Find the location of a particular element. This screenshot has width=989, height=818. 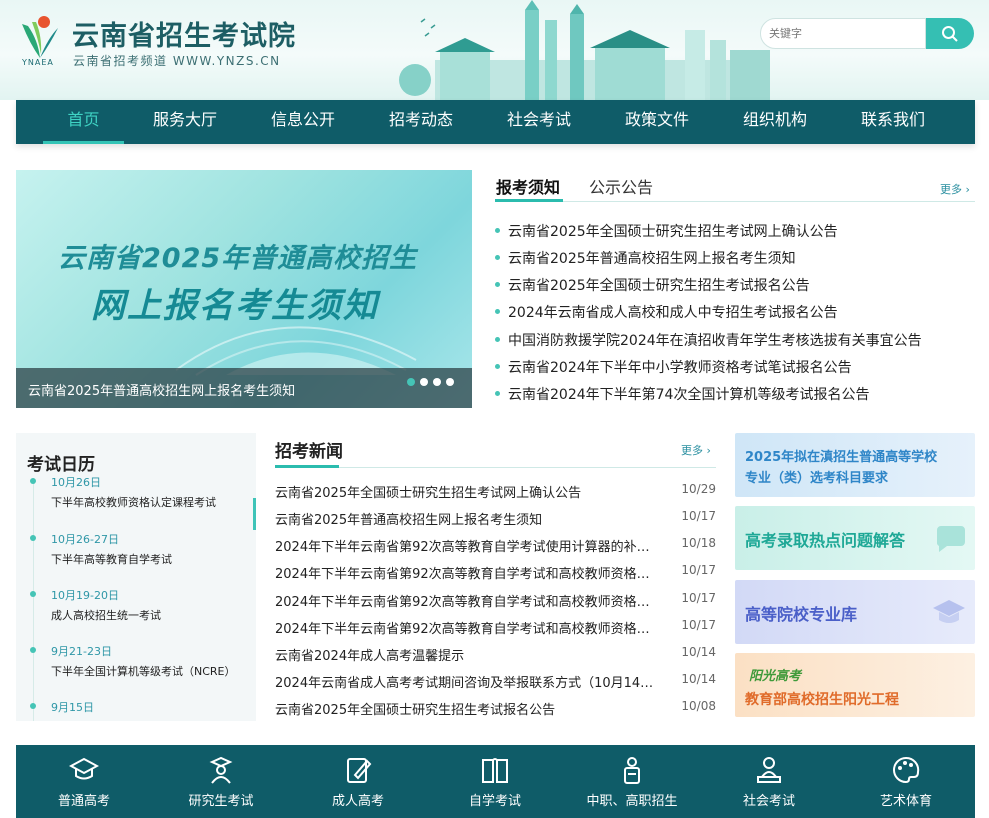

tab-application-notices: 报考须知 is located at coordinates (528, 186).